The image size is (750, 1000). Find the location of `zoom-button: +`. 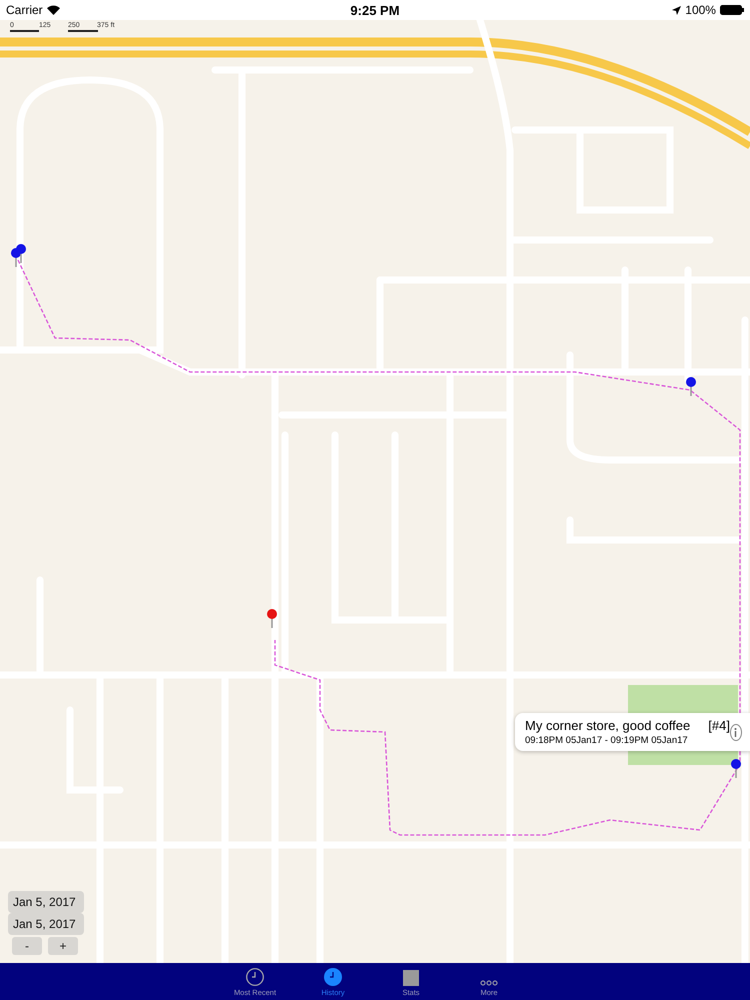

zoom-button: + is located at coordinates (63, 946).